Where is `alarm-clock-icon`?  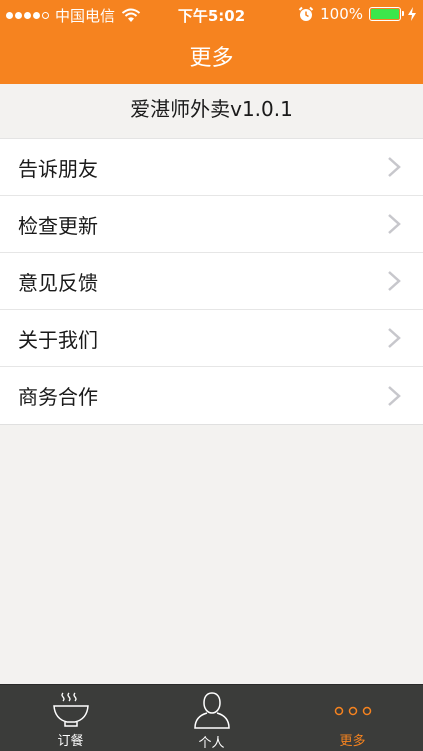 alarm-clock-icon is located at coordinates (306, 13).